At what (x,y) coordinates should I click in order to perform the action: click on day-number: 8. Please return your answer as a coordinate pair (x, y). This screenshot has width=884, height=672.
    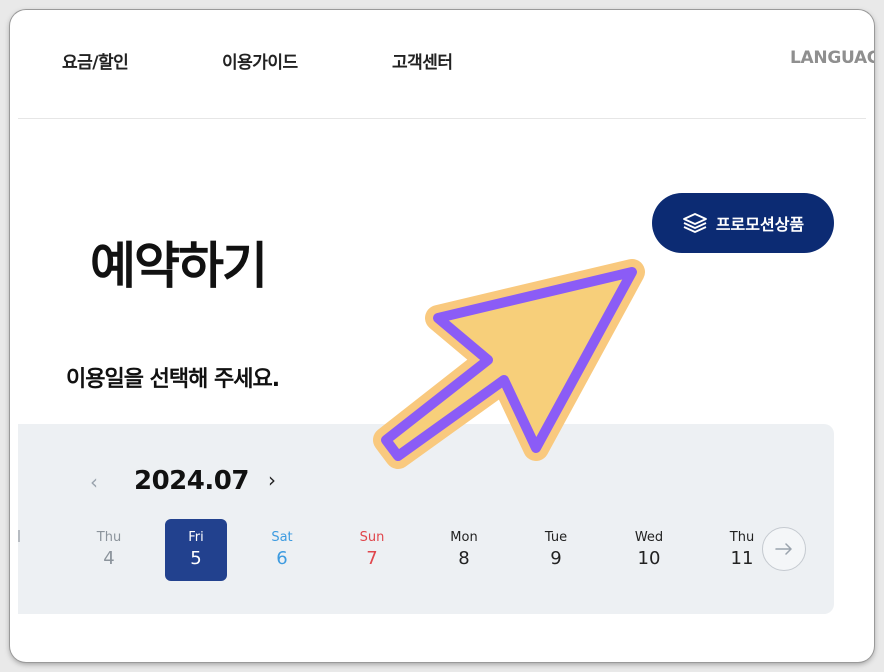
    Looking at the image, I should click on (464, 558).